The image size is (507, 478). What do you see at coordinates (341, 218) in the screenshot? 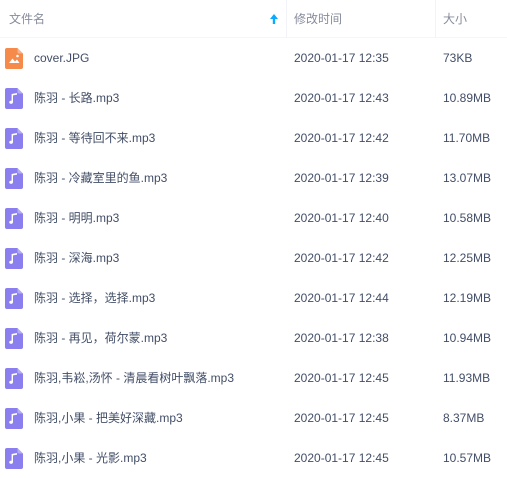
I see `file-modified-time: 2020-01-17 12:40` at bounding box center [341, 218].